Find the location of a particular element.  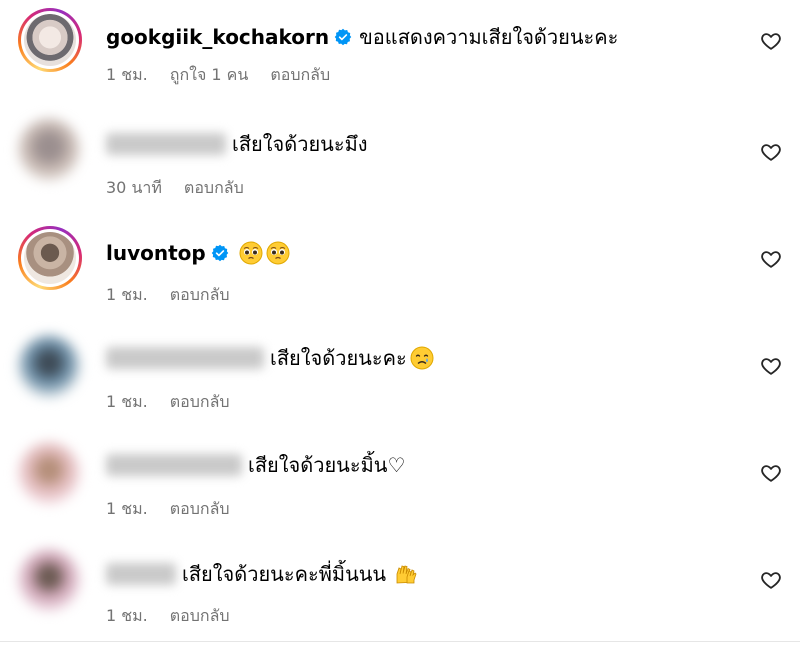

like-count: ถูกใจ 1 คน is located at coordinates (209, 75).